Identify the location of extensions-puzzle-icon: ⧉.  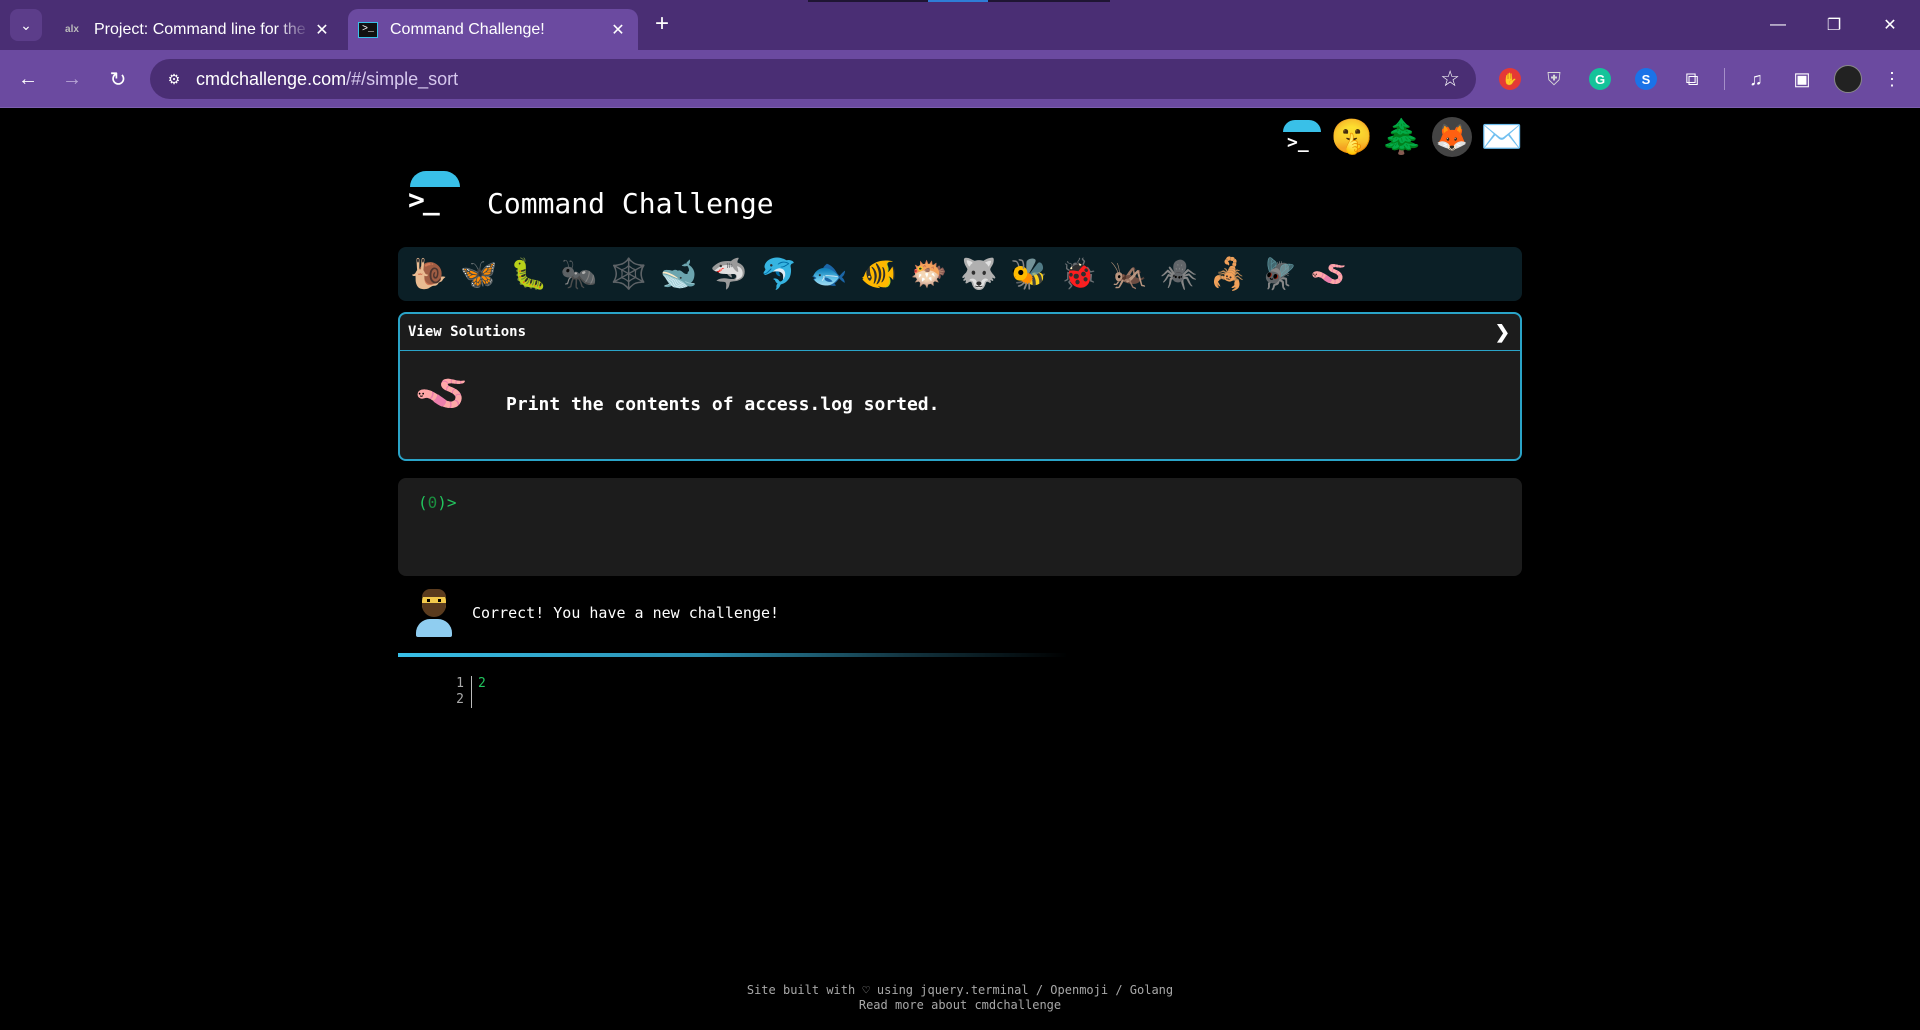
(1692, 79).